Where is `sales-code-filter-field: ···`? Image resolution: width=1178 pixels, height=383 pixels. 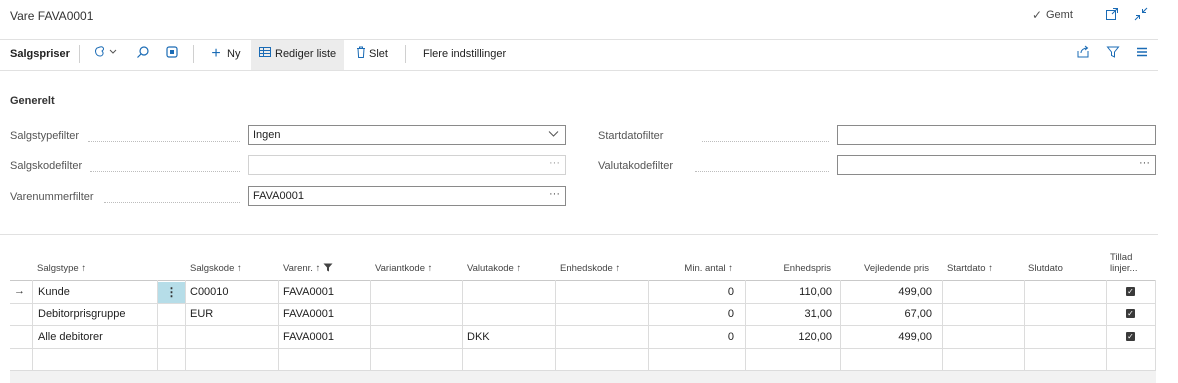 sales-code-filter-field: ··· is located at coordinates (407, 165).